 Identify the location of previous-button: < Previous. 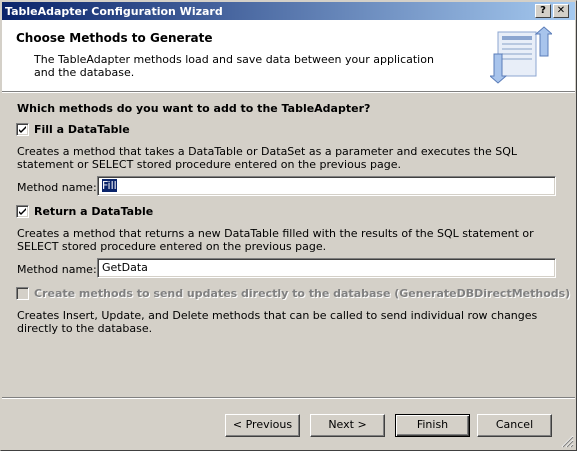
(262, 425).